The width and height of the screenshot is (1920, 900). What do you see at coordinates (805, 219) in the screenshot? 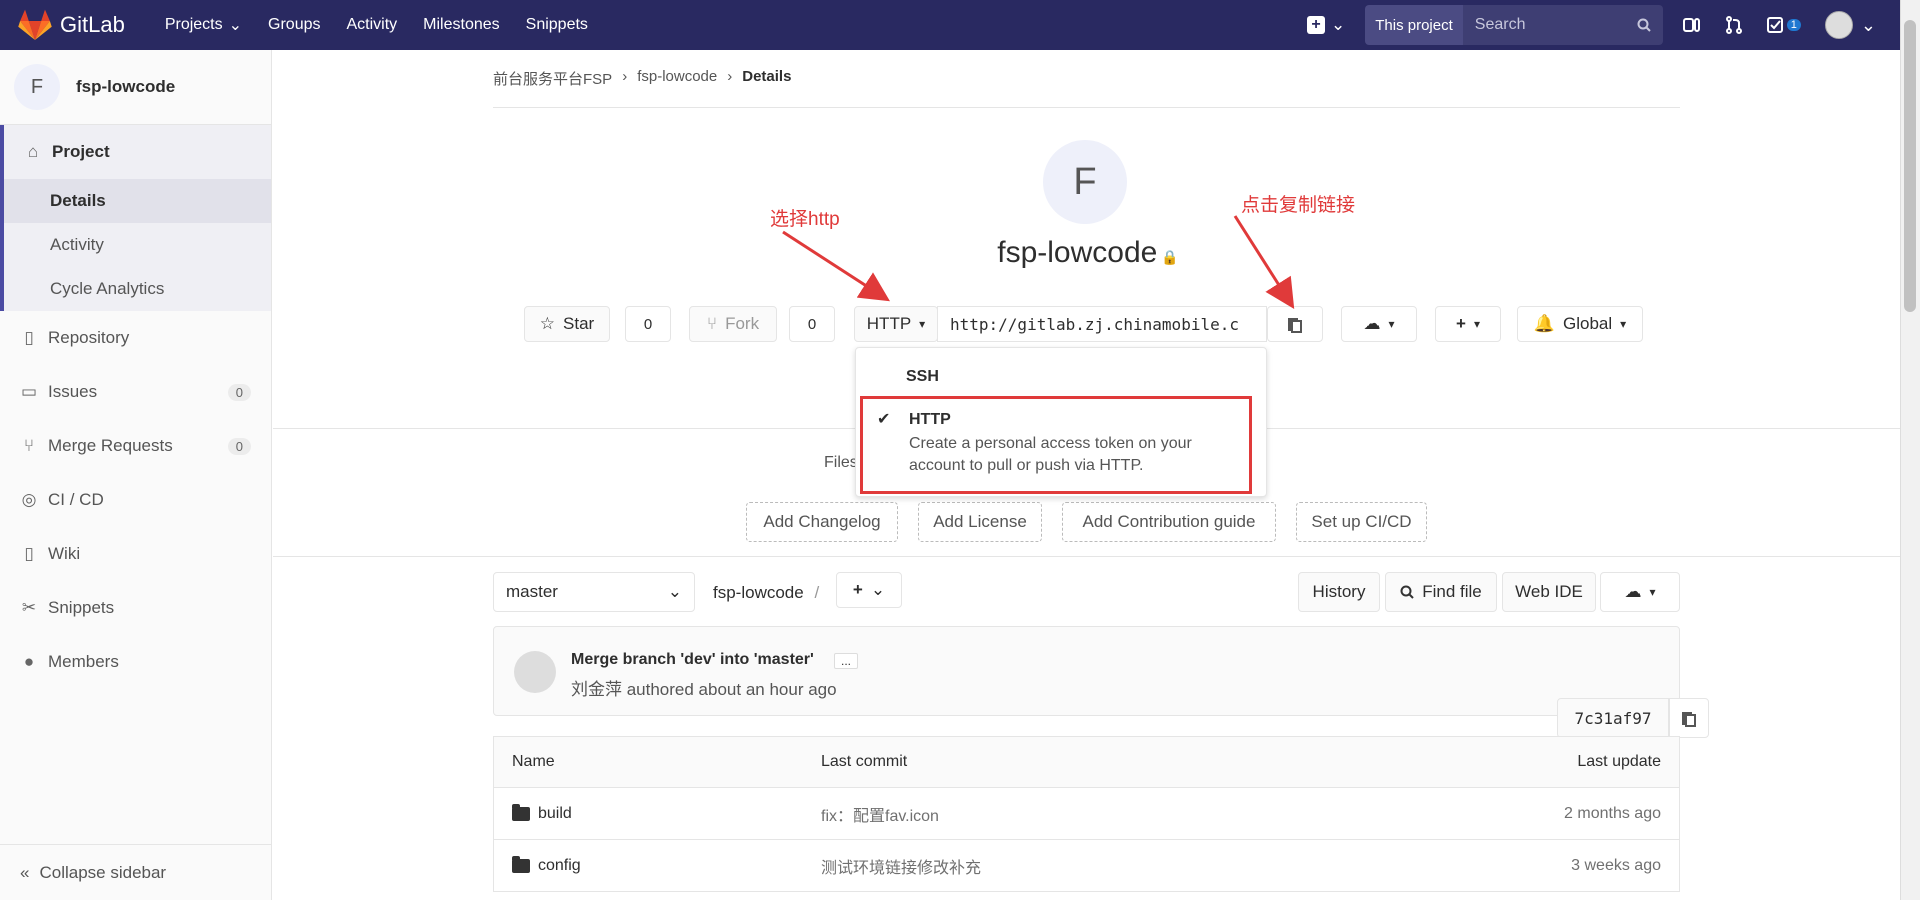
I see `annotation-select-http: 选择http` at bounding box center [805, 219].